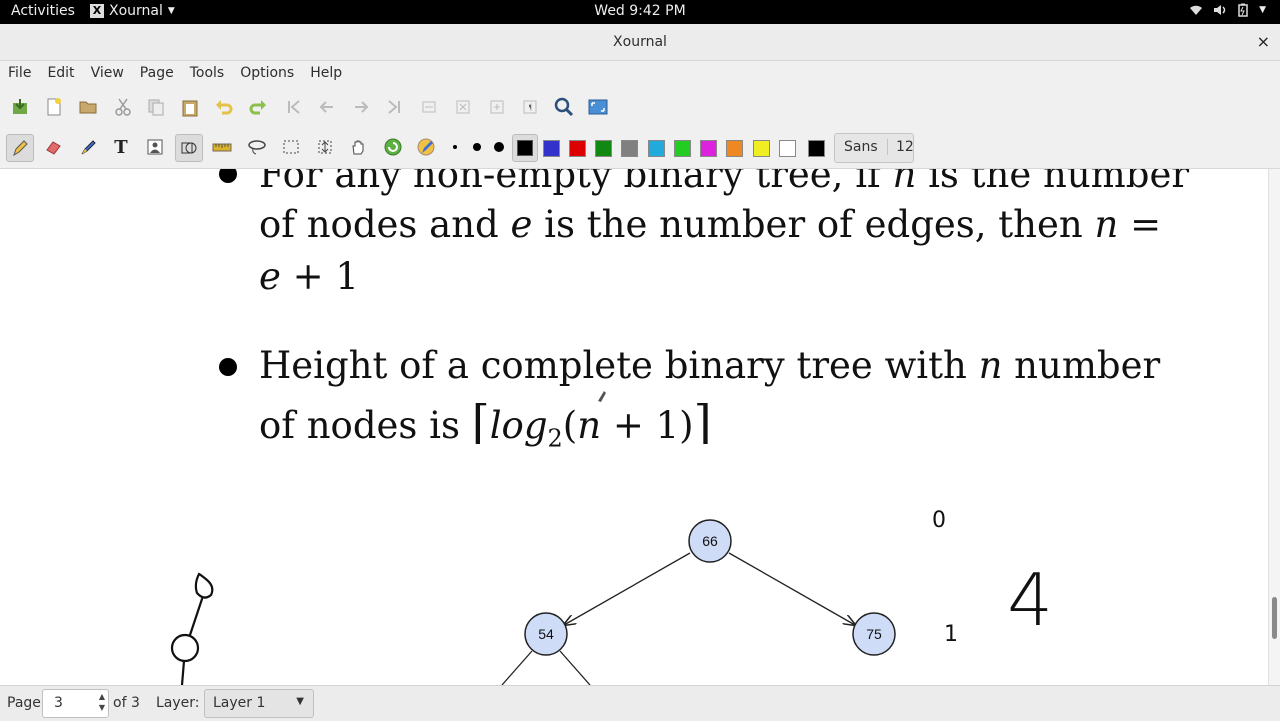 Image resolution: width=1280 pixels, height=721 pixels. I want to click on thickness-fine-button, so click(455, 147).